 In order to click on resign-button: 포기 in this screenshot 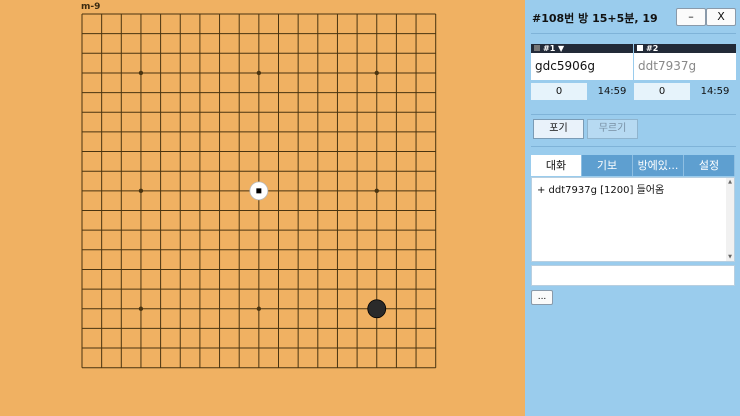, I will do `click(558, 129)`.